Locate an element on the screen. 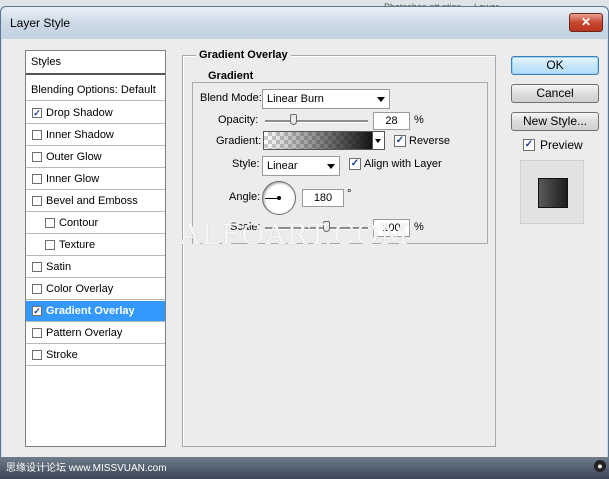 The image size is (609, 479). style-item-label: Satin is located at coordinates (59, 267).